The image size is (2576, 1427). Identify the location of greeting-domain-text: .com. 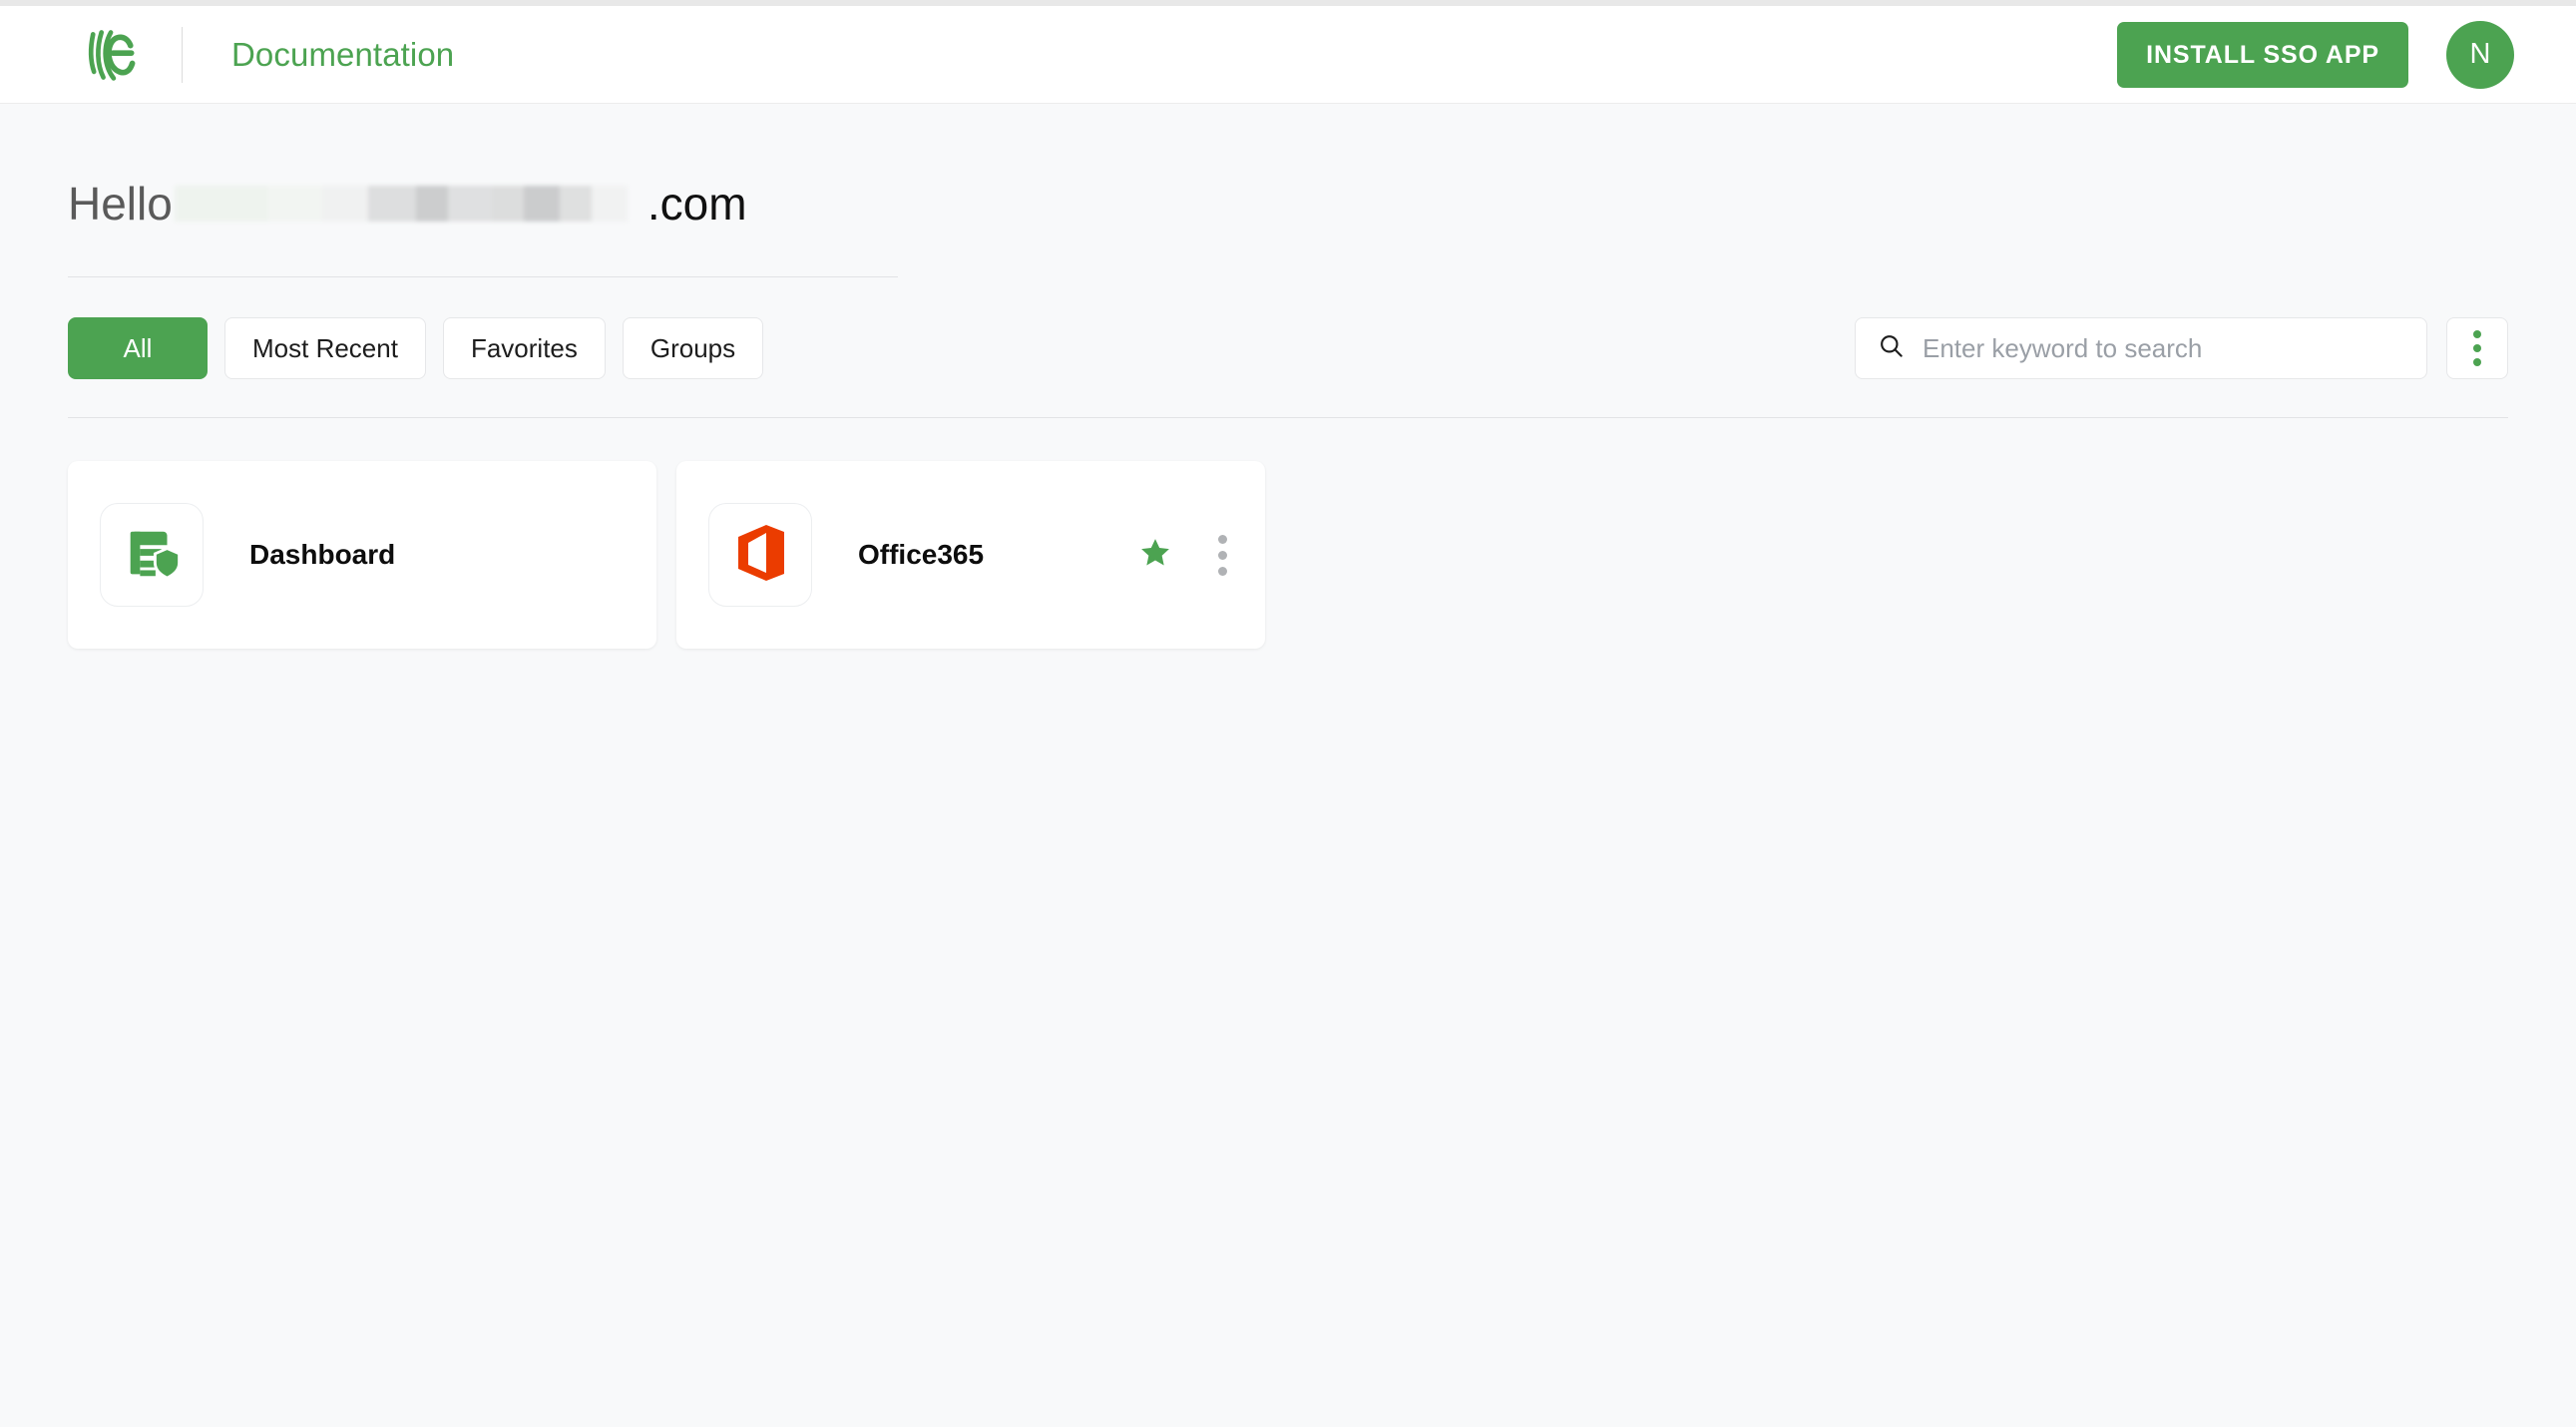
(696, 204).